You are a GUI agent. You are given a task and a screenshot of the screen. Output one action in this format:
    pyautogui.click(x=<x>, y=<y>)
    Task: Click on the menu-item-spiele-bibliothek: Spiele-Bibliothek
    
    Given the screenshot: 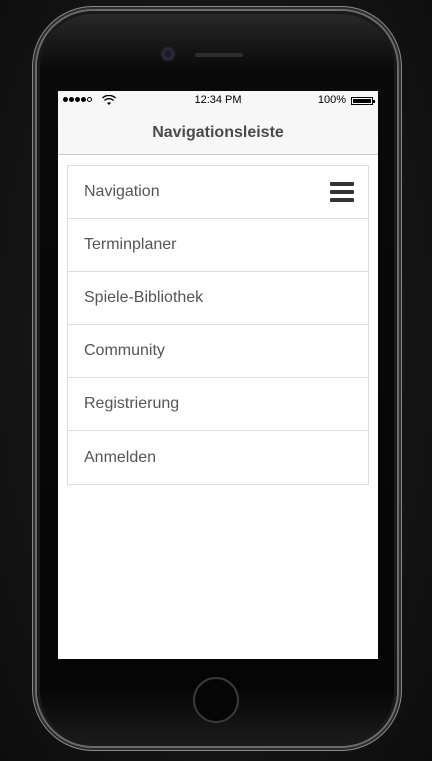 What is the action you would take?
    pyautogui.click(x=218, y=298)
    